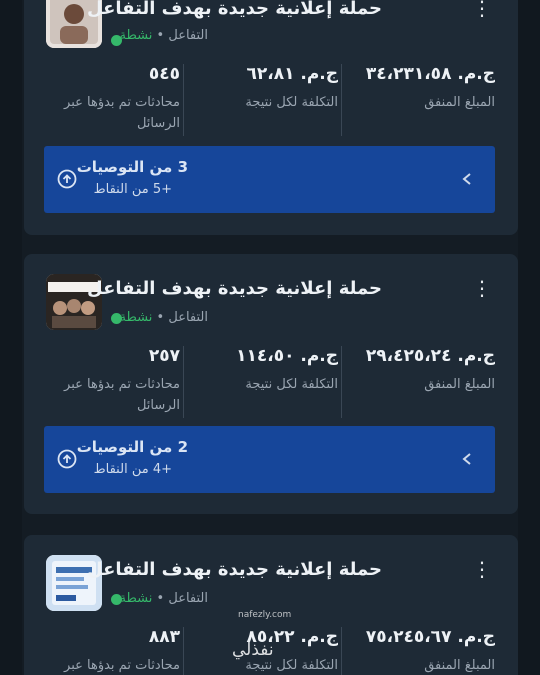 This screenshot has width=540, height=675. What do you see at coordinates (430, 74) in the screenshot?
I see `metric-value: ج.م. ٣٤،٢٣١،٥٨` at bounding box center [430, 74].